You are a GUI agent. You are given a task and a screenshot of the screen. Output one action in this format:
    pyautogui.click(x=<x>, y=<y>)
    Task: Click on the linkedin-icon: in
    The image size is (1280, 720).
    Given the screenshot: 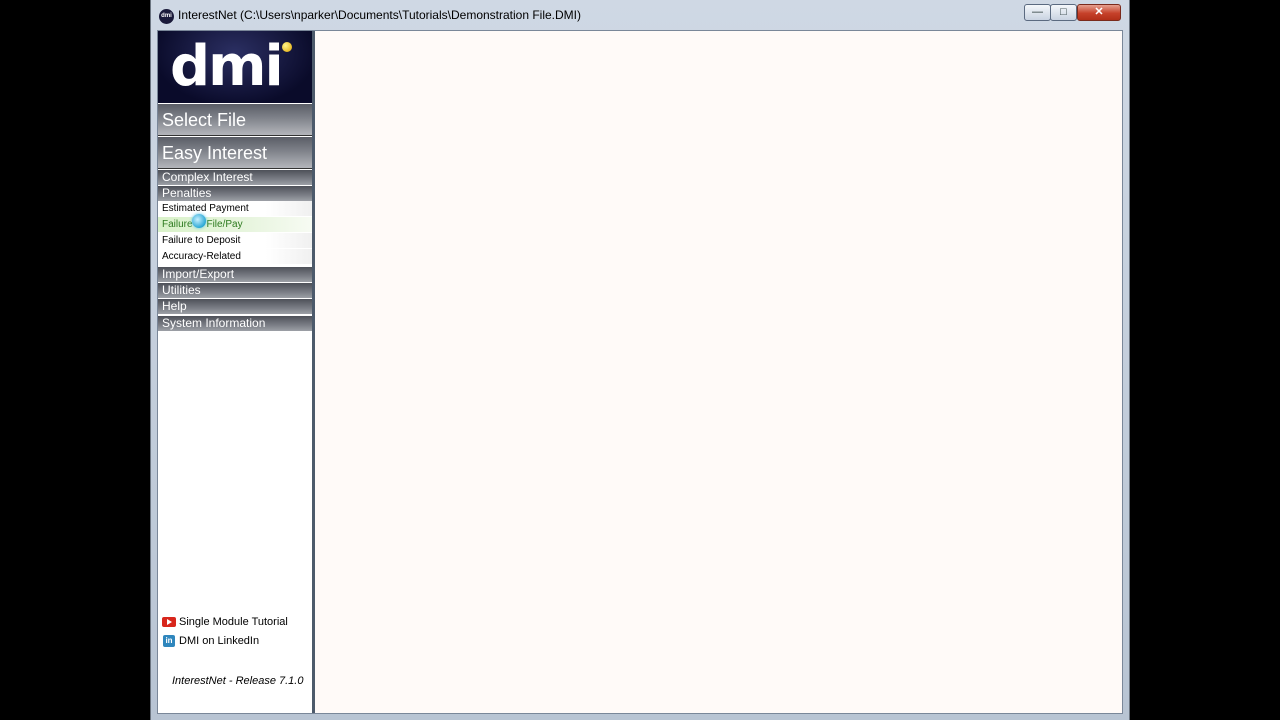 What is the action you would take?
    pyautogui.click(x=169, y=641)
    